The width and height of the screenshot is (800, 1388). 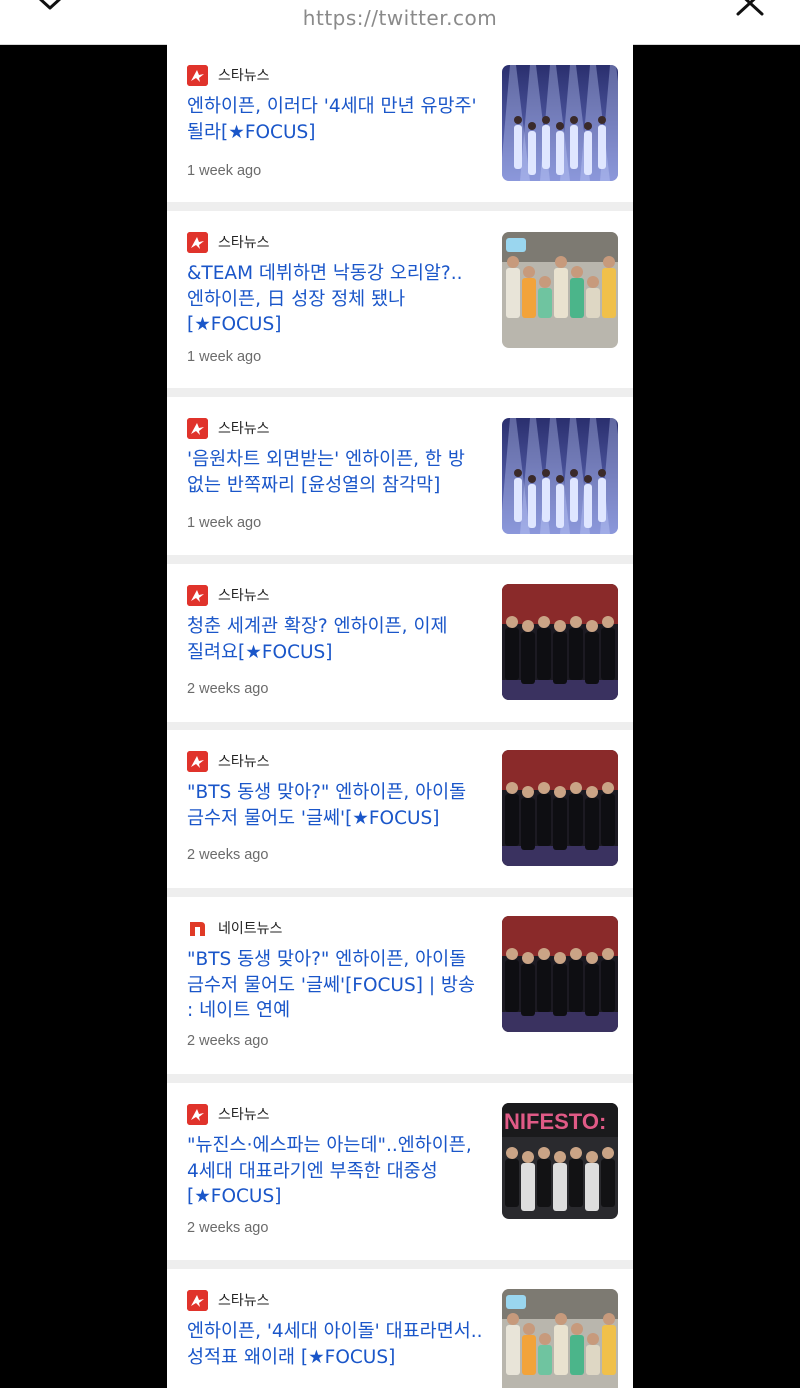 I want to click on news-headline-link: '음원차트 외면받는' 엔하이픈, 한 방 없는 반쪽짜리 [윤성열의 참각막], so click(x=337, y=472).